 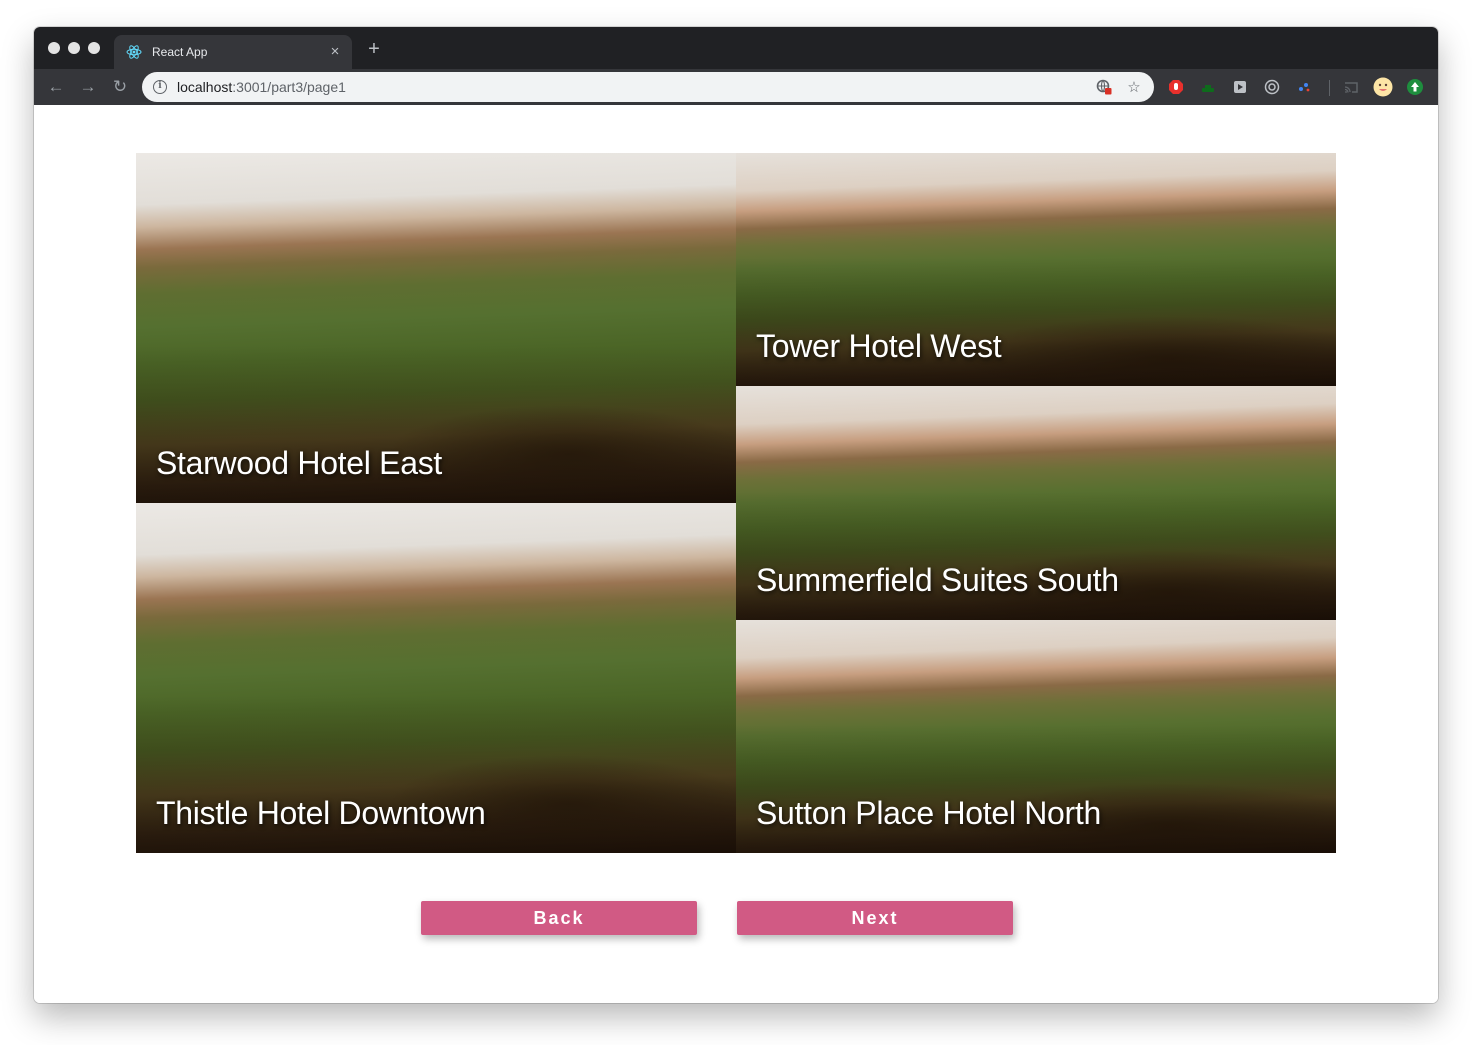 What do you see at coordinates (1036, 269) in the screenshot?
I see `hotel-card-tower: Tower Hotel West` at bounding box center [1036, 269].